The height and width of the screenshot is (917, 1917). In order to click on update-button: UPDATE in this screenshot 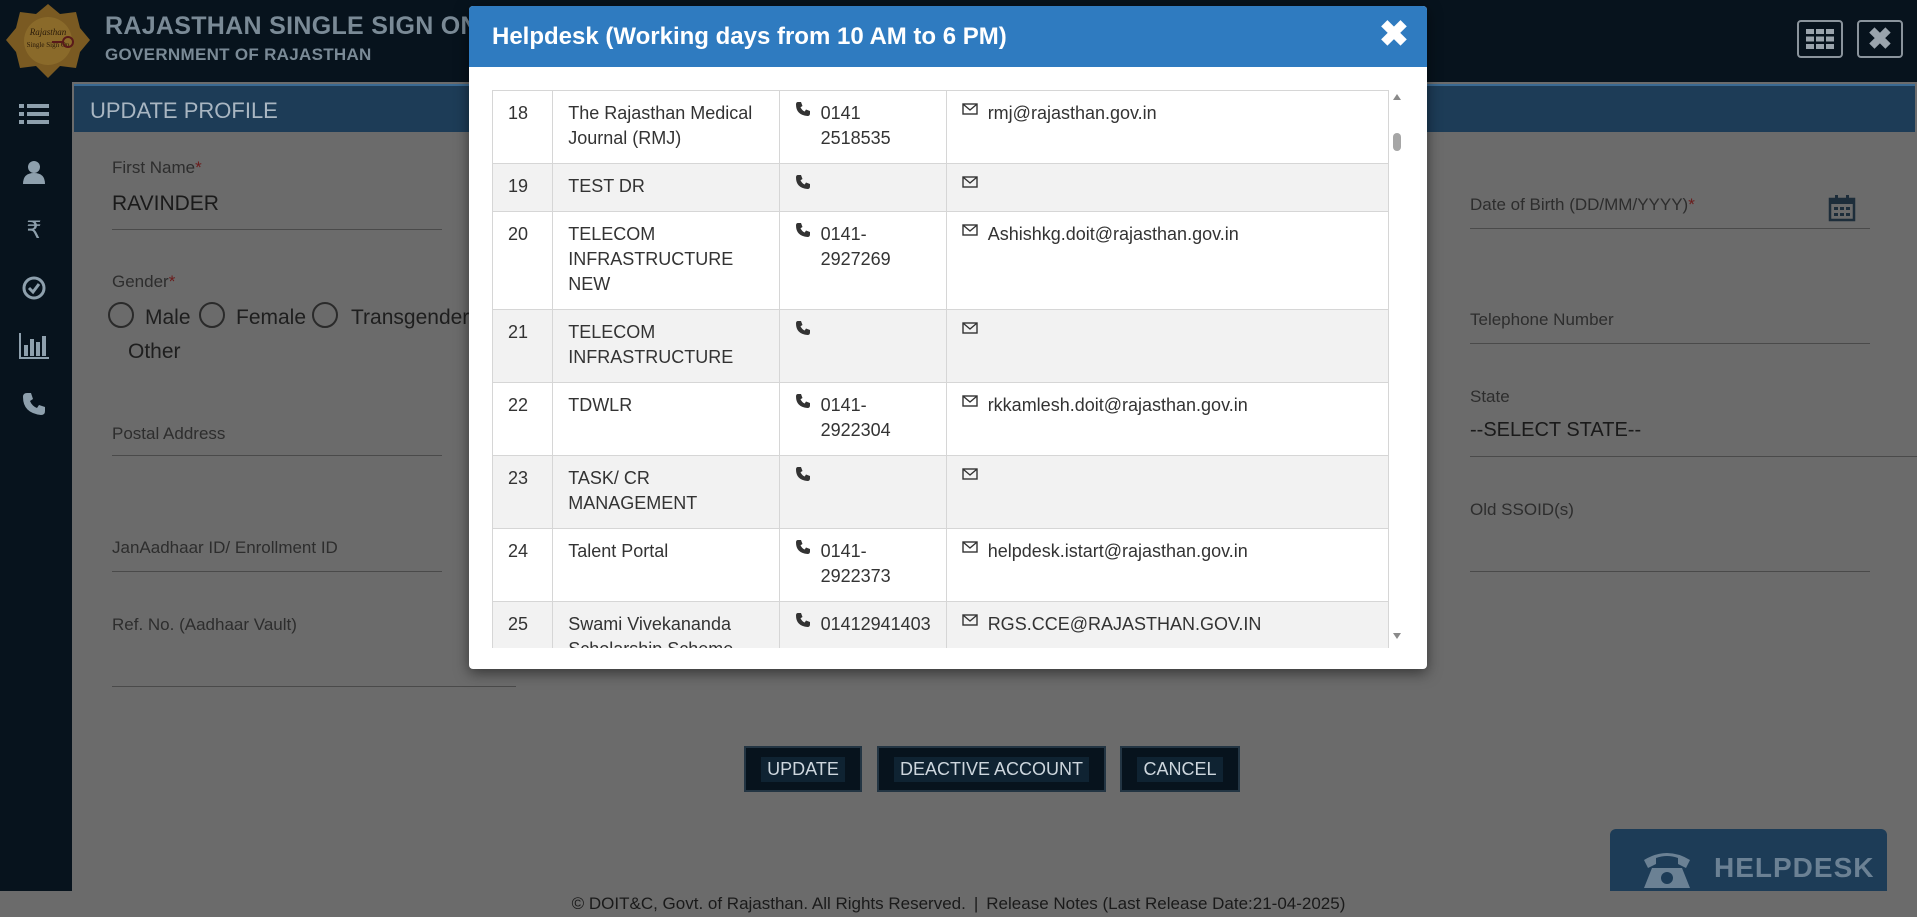, I will do `click(803, 769)`.